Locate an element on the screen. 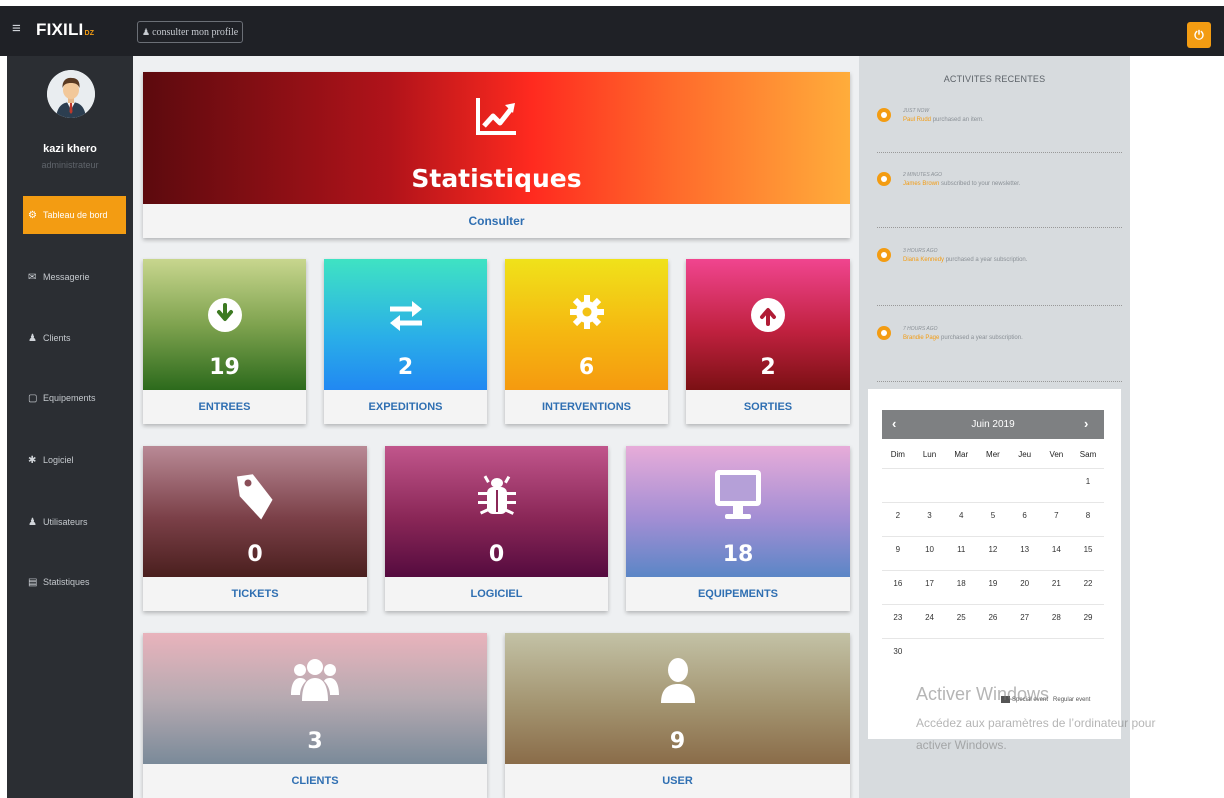 The width and height of the screenshot is (1224, 798). tag-icon is located at coordinates (255, 499).